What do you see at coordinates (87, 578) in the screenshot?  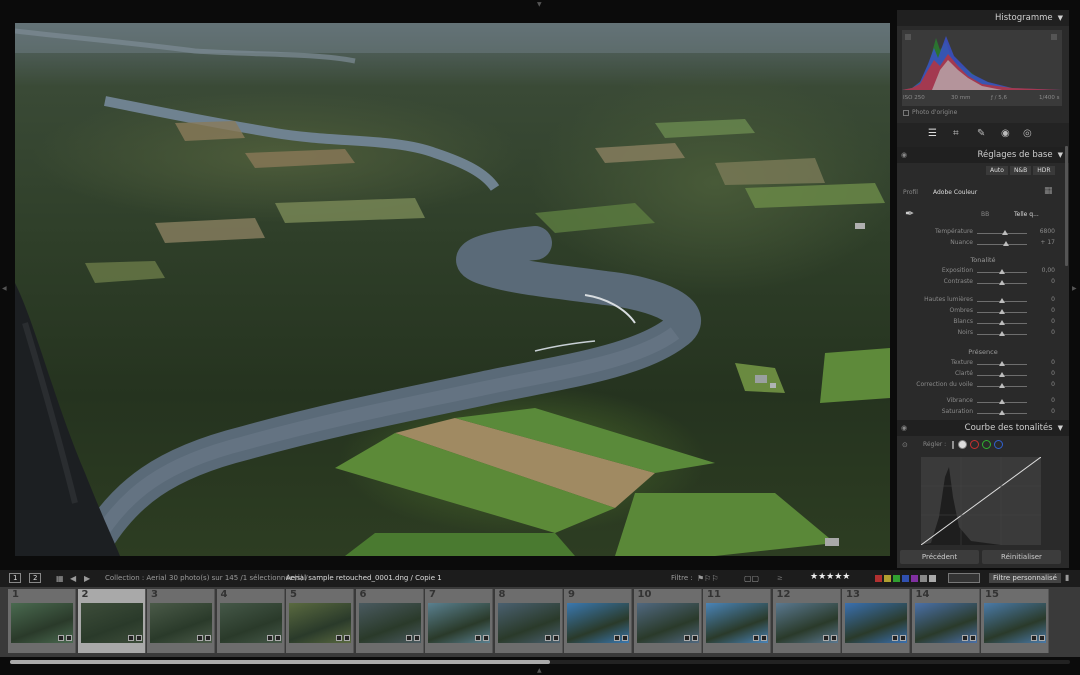 I see `forward-arrow-icon: ▶` at bounding box center [87, 578].